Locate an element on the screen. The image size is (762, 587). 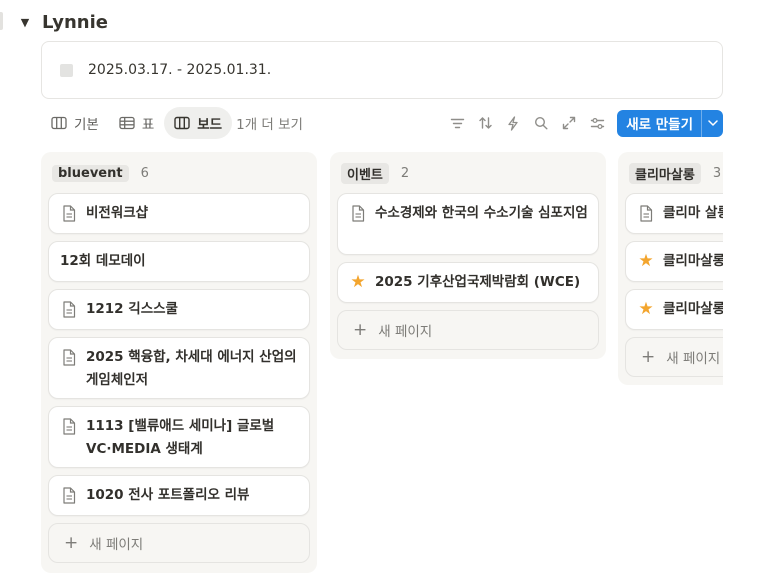
board-card: ★ 2025 기후산업국제박람회 (WCE) is located at coordinates (468, 282).